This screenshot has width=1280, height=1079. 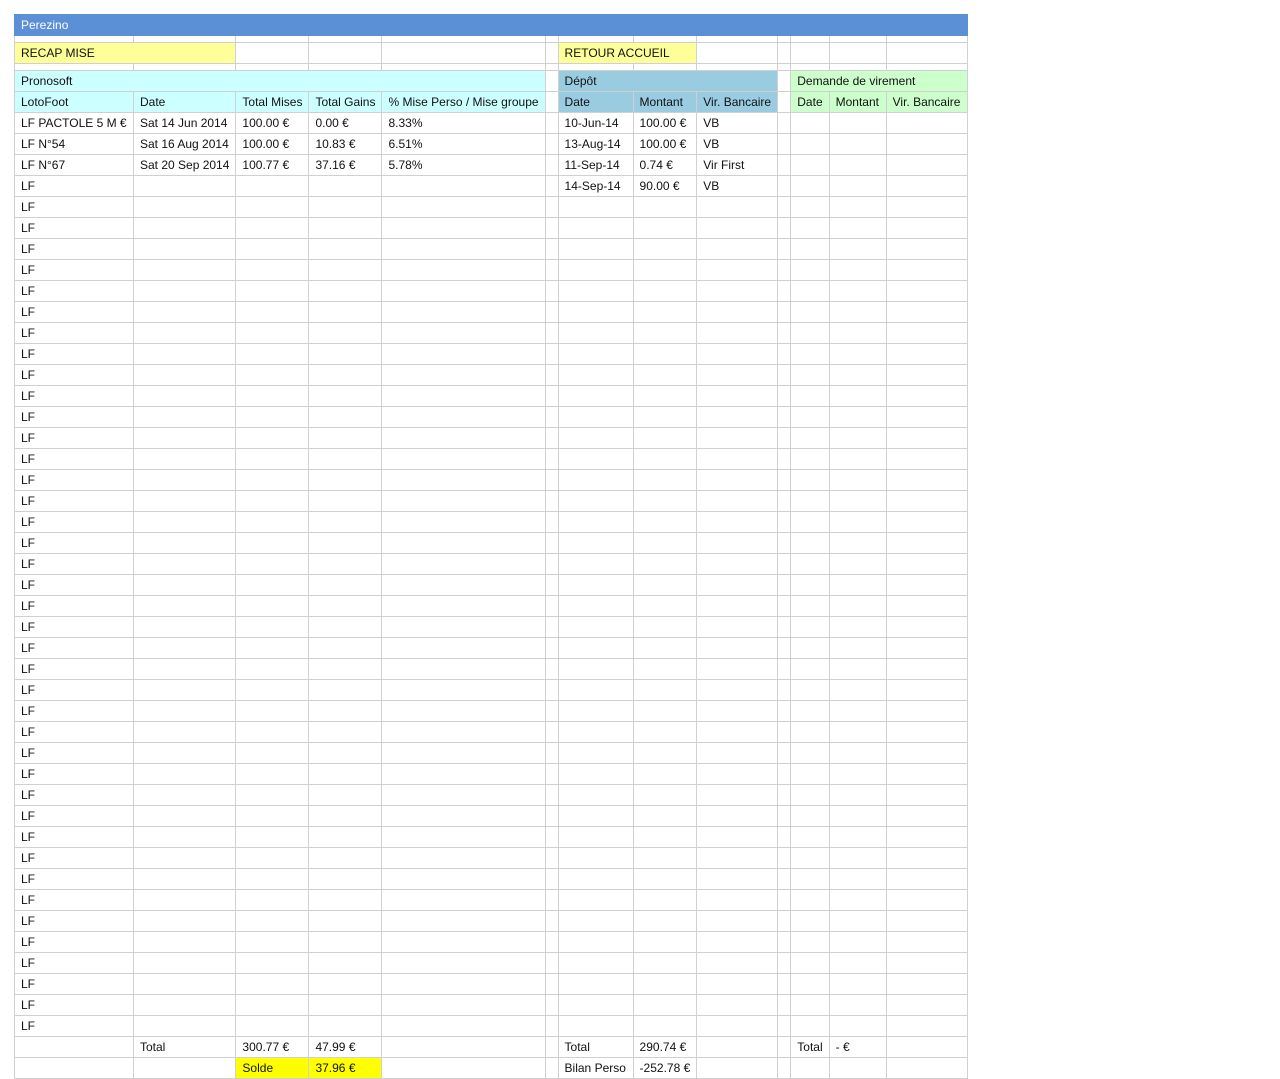 I want to click on pct-cell: 8.33%, so click(x=463, y=123).